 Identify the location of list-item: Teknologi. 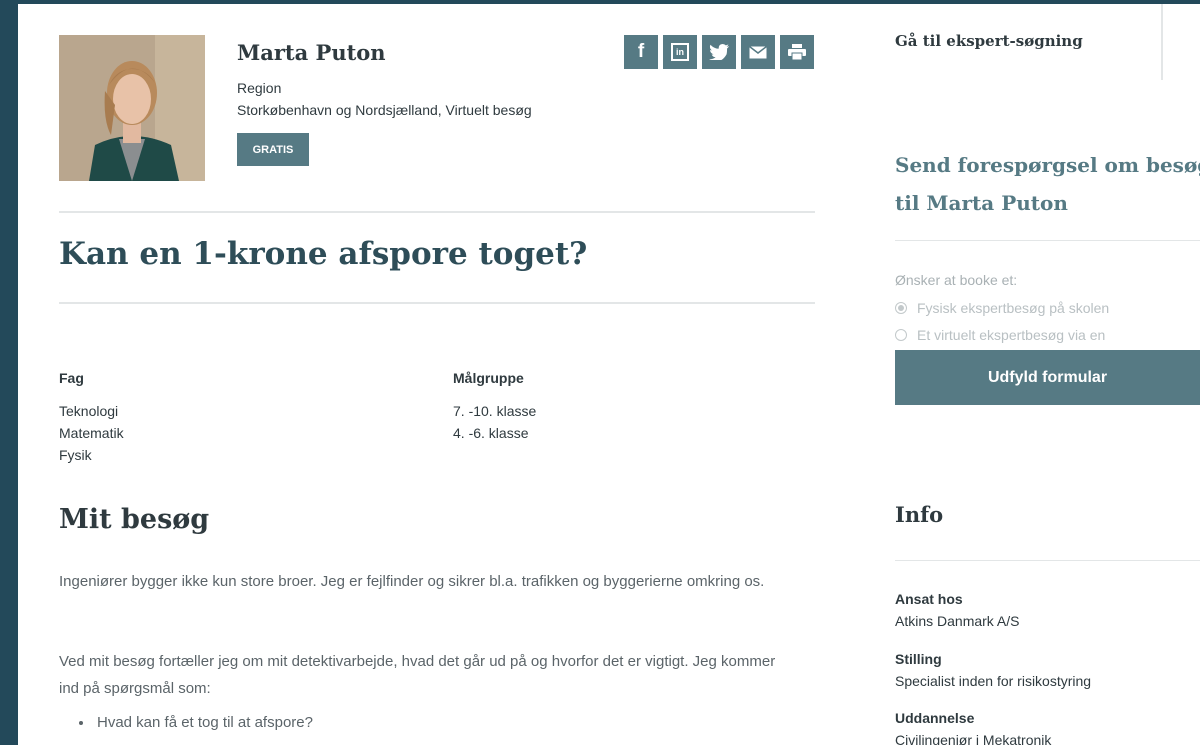
(89, 411).